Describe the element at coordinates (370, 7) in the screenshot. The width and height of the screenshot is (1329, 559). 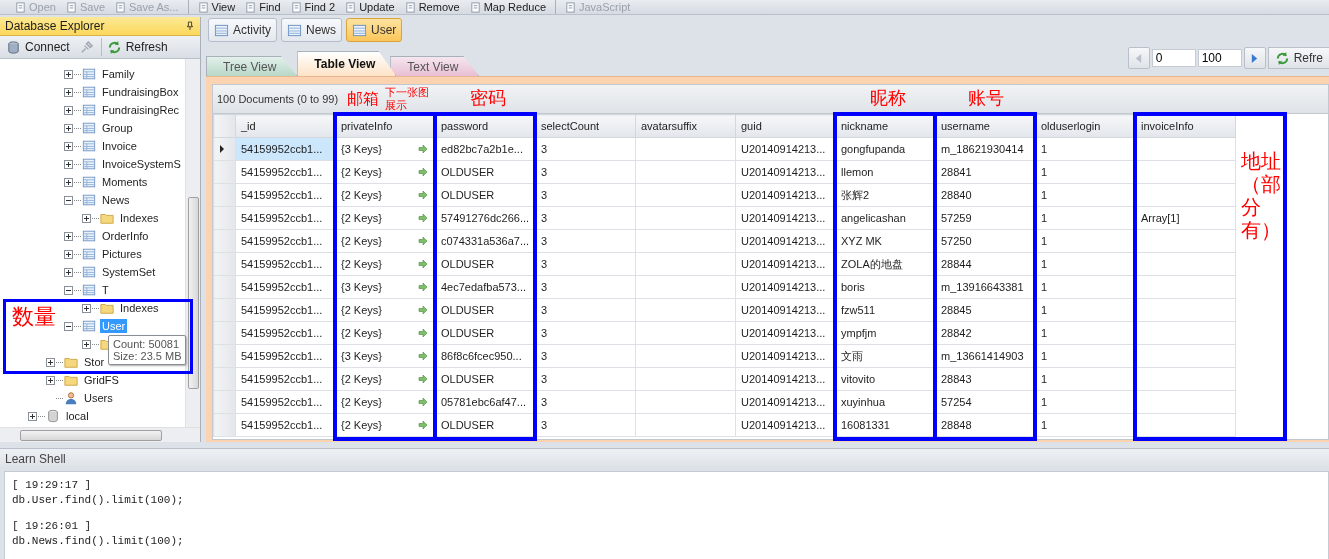
I see `toolbar-button: Update` at that location.